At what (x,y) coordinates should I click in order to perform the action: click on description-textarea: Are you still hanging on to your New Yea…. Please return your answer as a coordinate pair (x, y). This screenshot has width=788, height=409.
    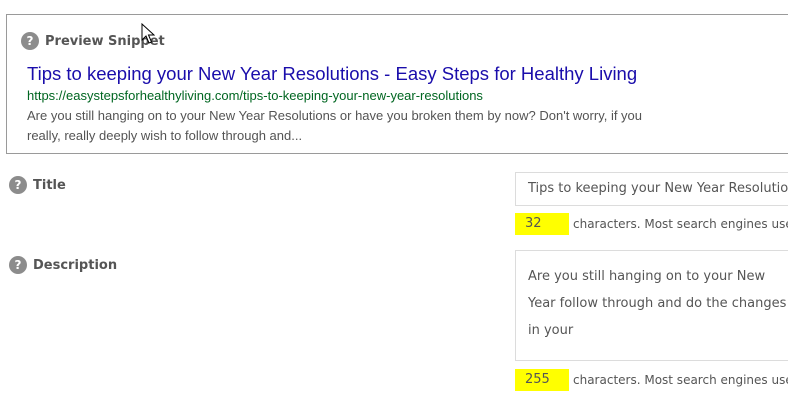
    Looking at the image, I should click on (651, 305).